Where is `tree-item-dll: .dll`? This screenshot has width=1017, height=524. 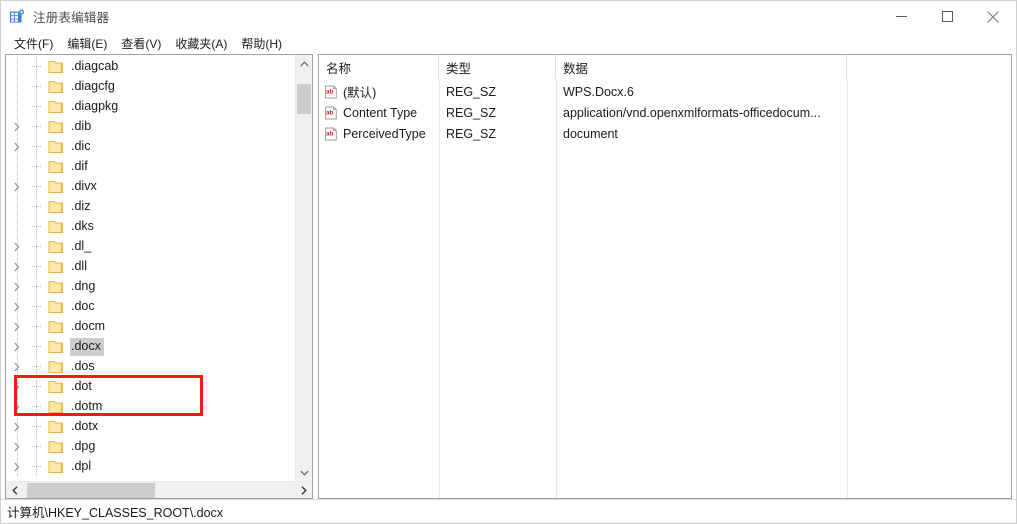
tree-item-dll: .dll is located at coordinates (150, 267).